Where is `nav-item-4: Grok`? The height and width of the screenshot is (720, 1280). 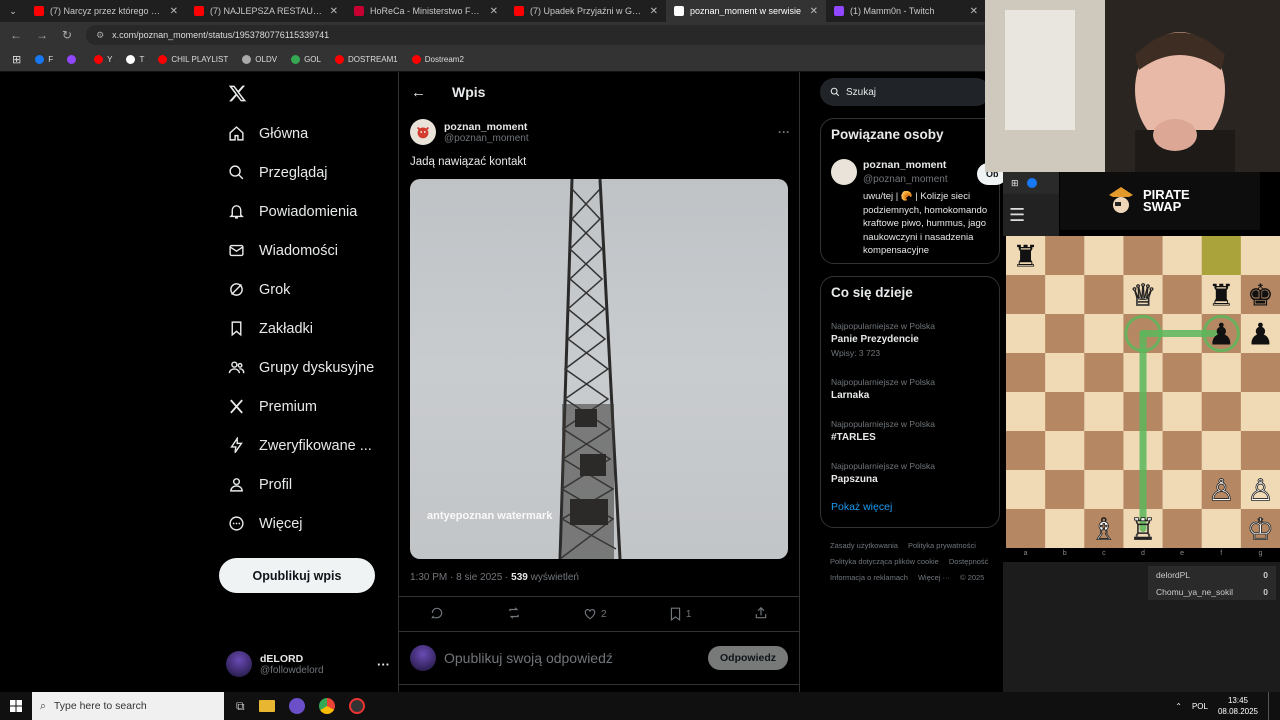
nav-item-4: Grok is located at coordinates (308, 289).